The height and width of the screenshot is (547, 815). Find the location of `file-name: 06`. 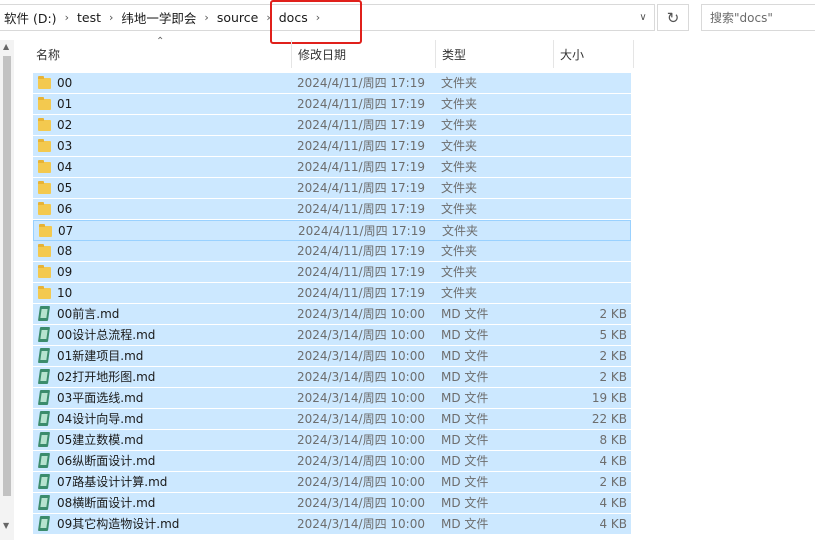

file-name: 06 is located at coordinates (65, 209).